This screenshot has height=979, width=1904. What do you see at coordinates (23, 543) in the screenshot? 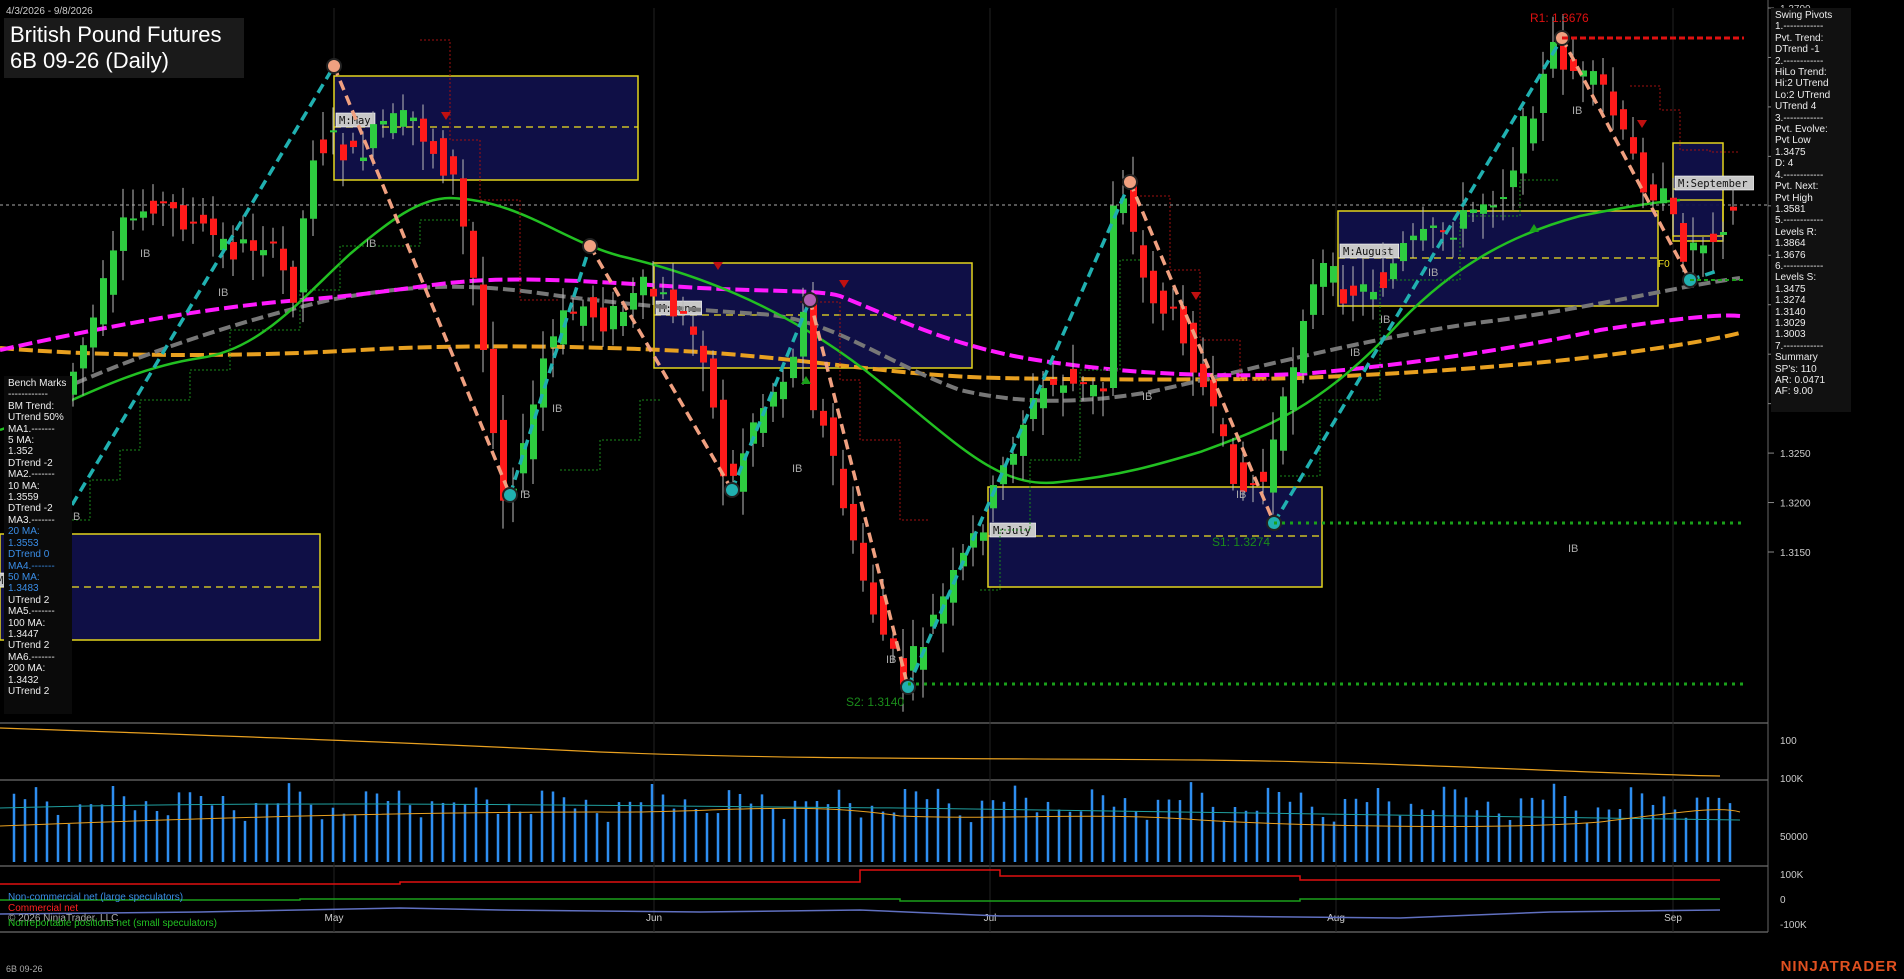
I see `bench-mark-line: 1.3553` at bounding box center [23, 543].